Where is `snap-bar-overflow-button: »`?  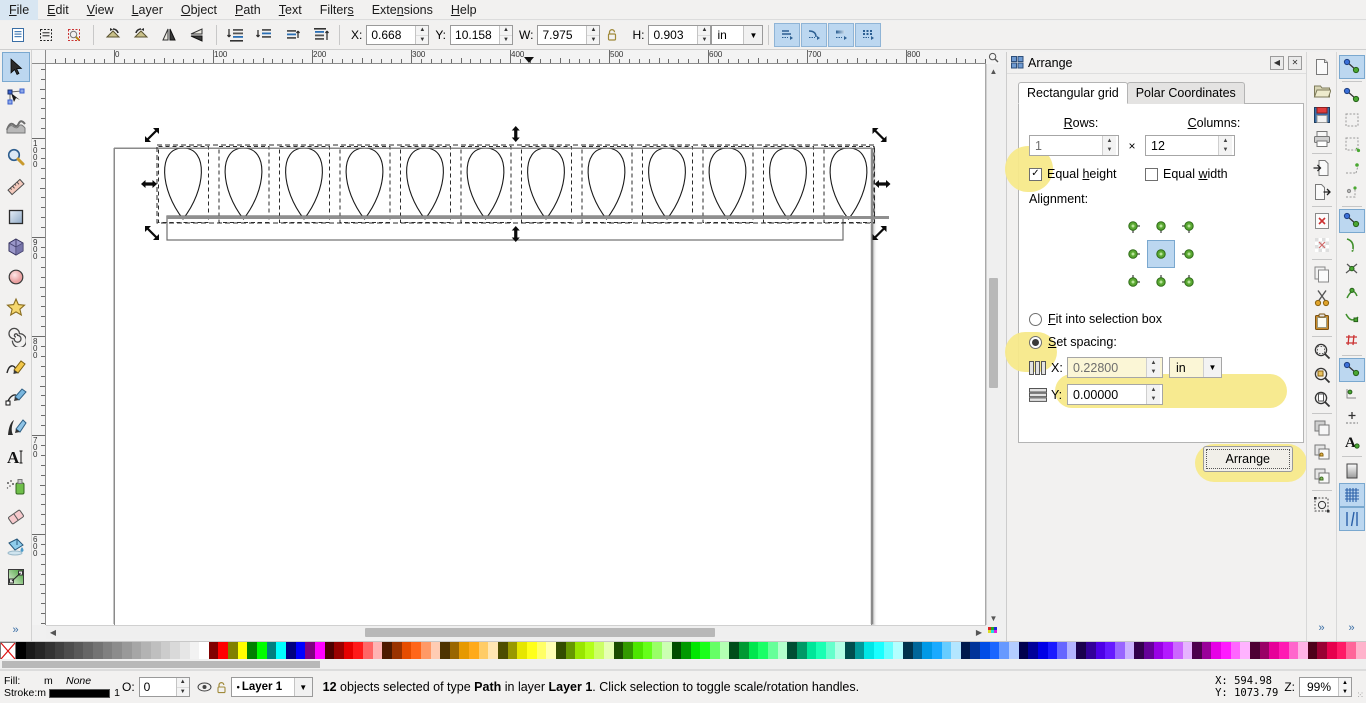 snap-bar-overflow-button: » is located at coordinates (1351, 628).